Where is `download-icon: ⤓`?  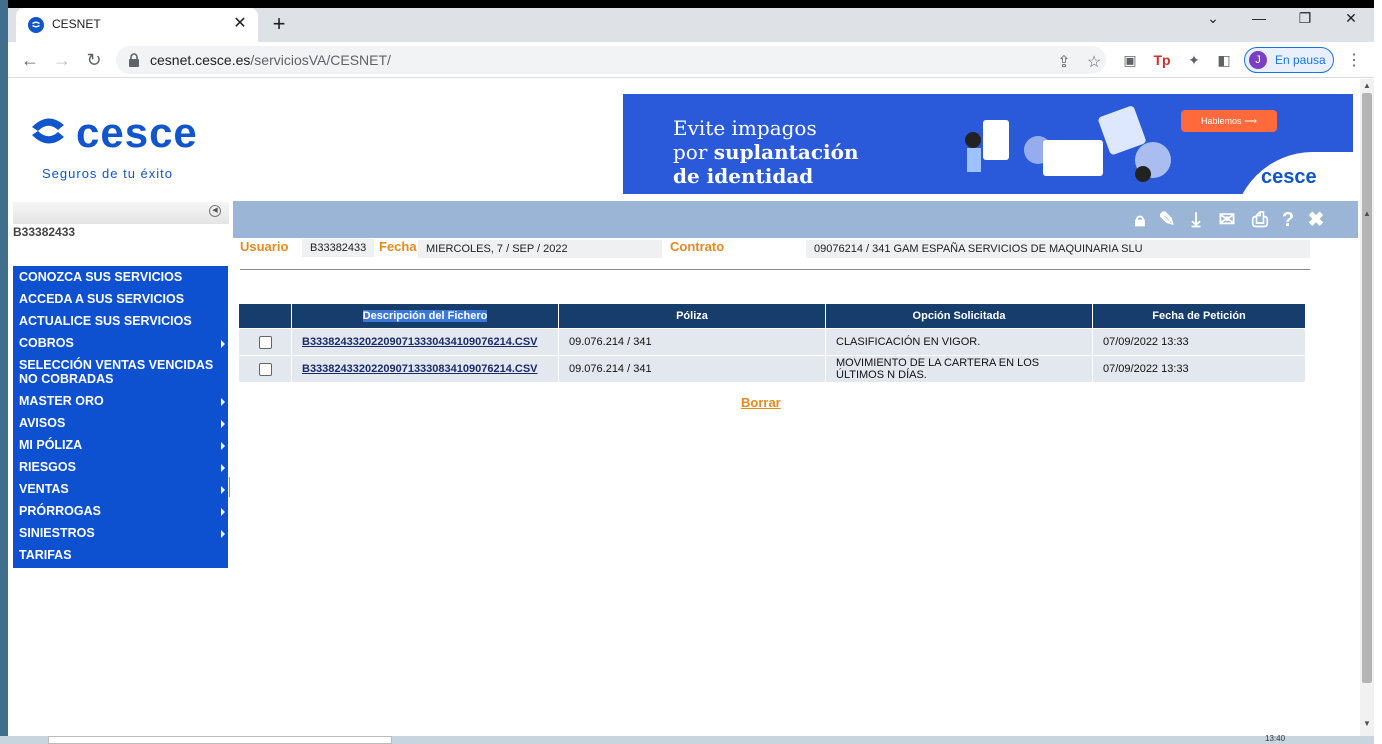
download-icon: ⤓ is located at coordinates (1196, 220).